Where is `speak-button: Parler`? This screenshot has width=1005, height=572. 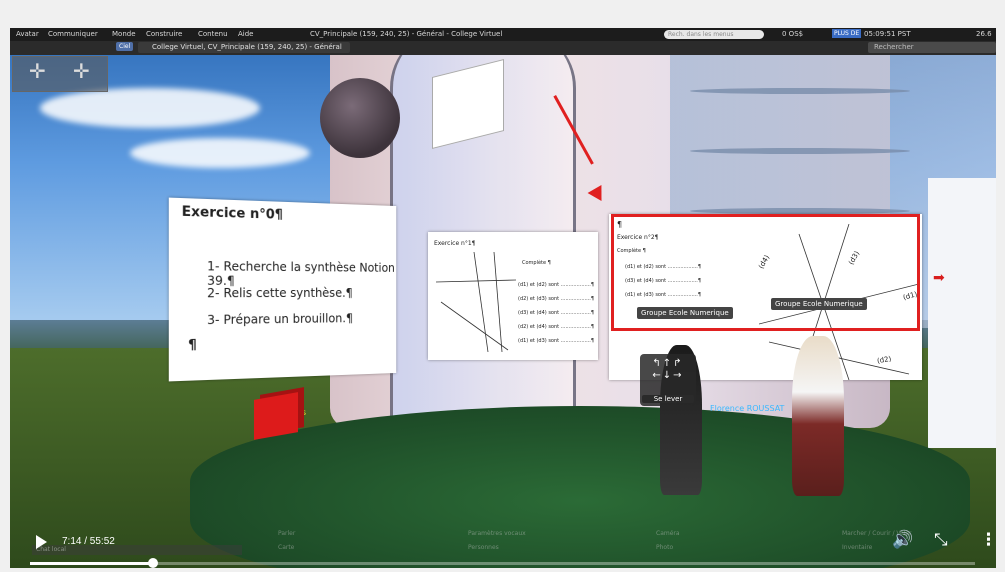
speak-button: Parler is located at coordinates (286, 533).